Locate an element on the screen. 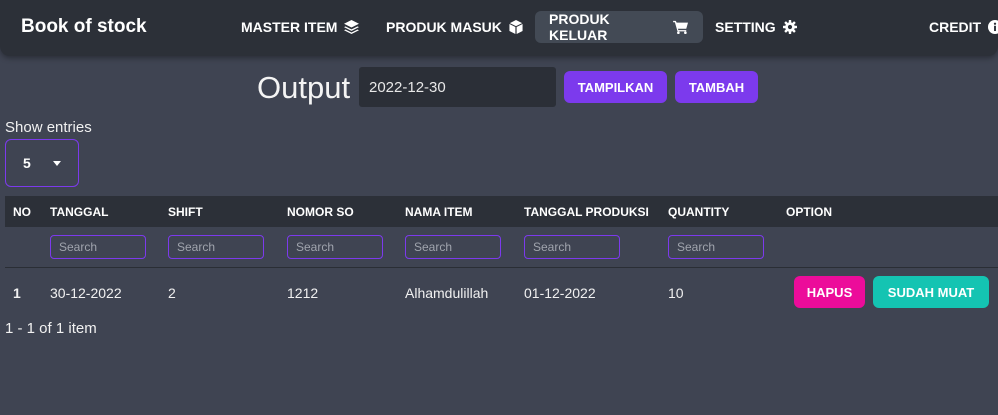 The image size is (998, 415). app-brand: Book of stock is located at coordinates (84, 27).